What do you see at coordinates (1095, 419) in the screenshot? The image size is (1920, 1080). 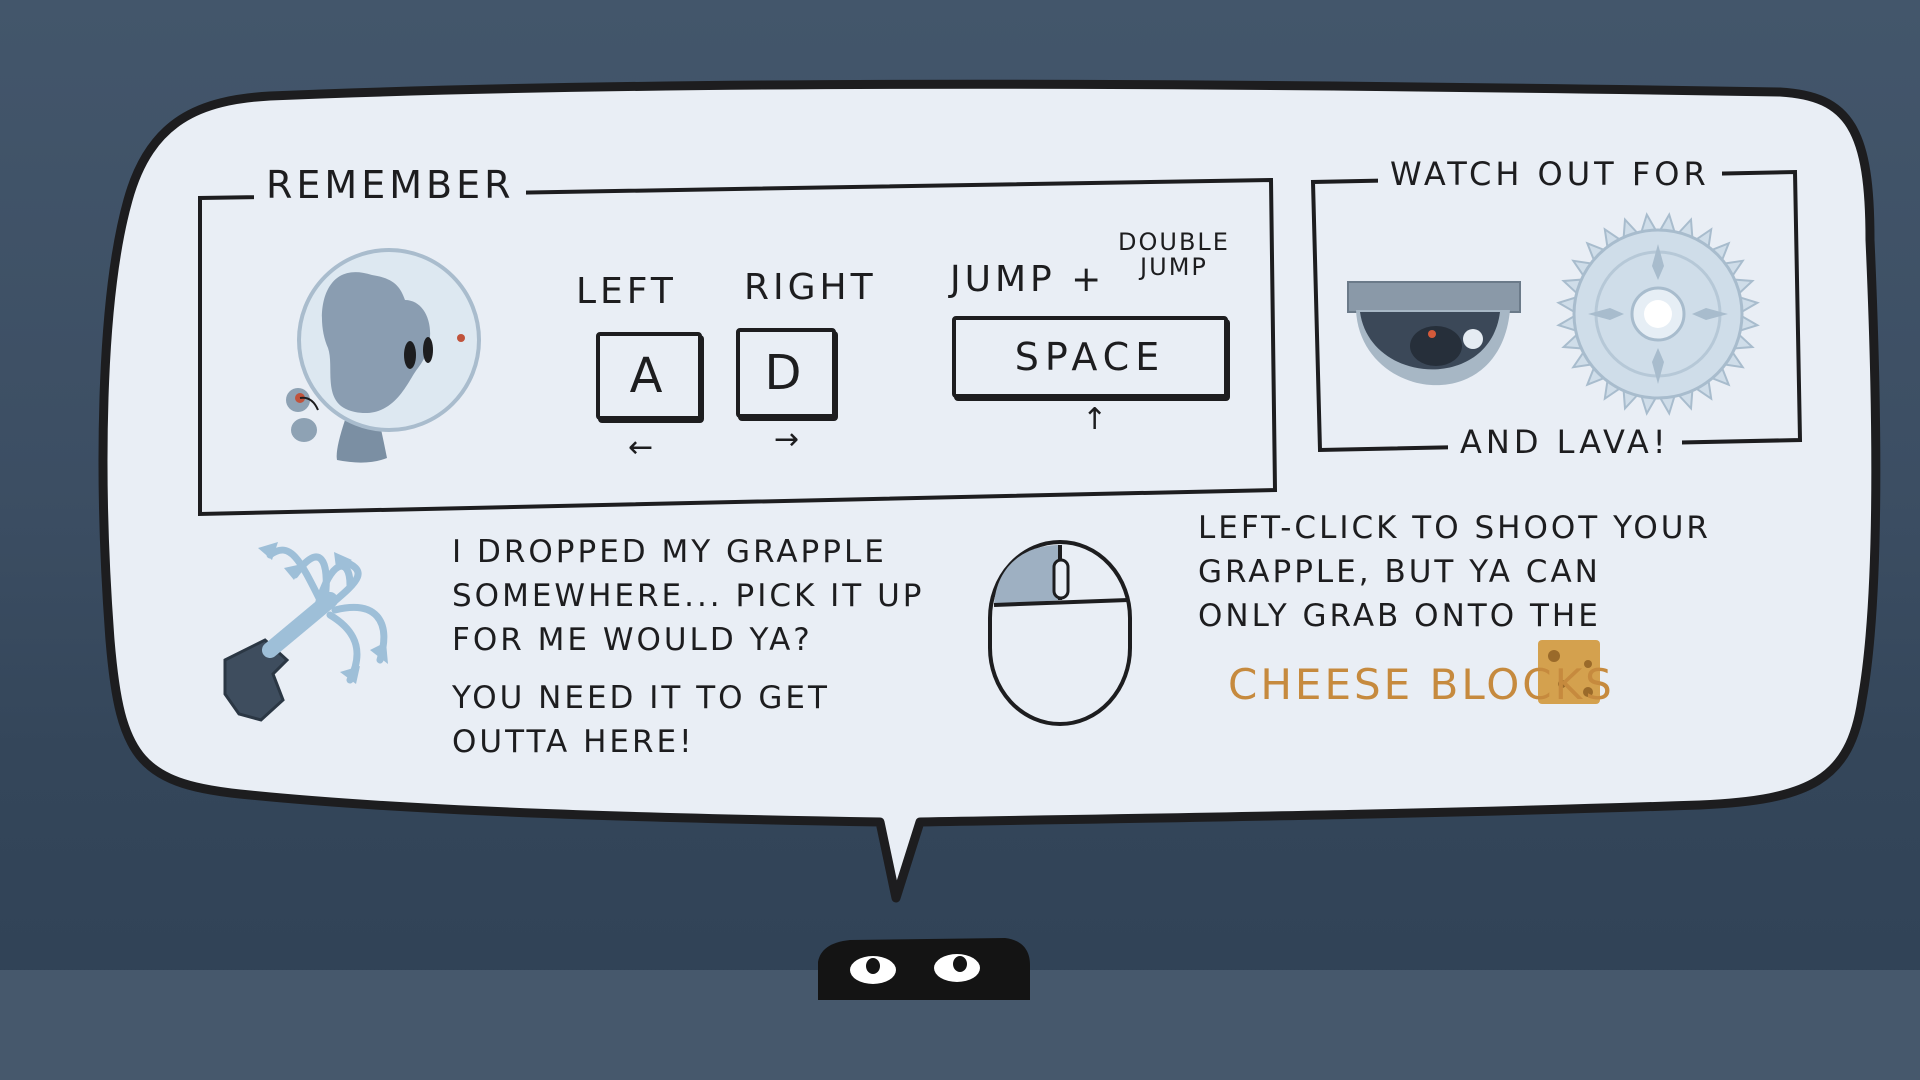 I see `arrow-up-icon: ↑` at bounding box center [1095, 419].